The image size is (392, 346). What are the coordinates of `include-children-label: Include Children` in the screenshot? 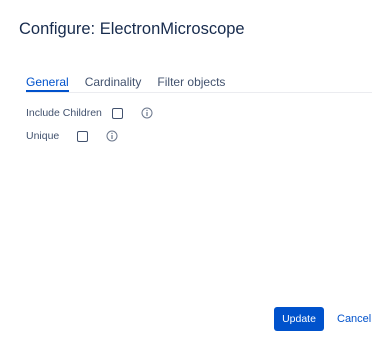 It's located at (64, 113).